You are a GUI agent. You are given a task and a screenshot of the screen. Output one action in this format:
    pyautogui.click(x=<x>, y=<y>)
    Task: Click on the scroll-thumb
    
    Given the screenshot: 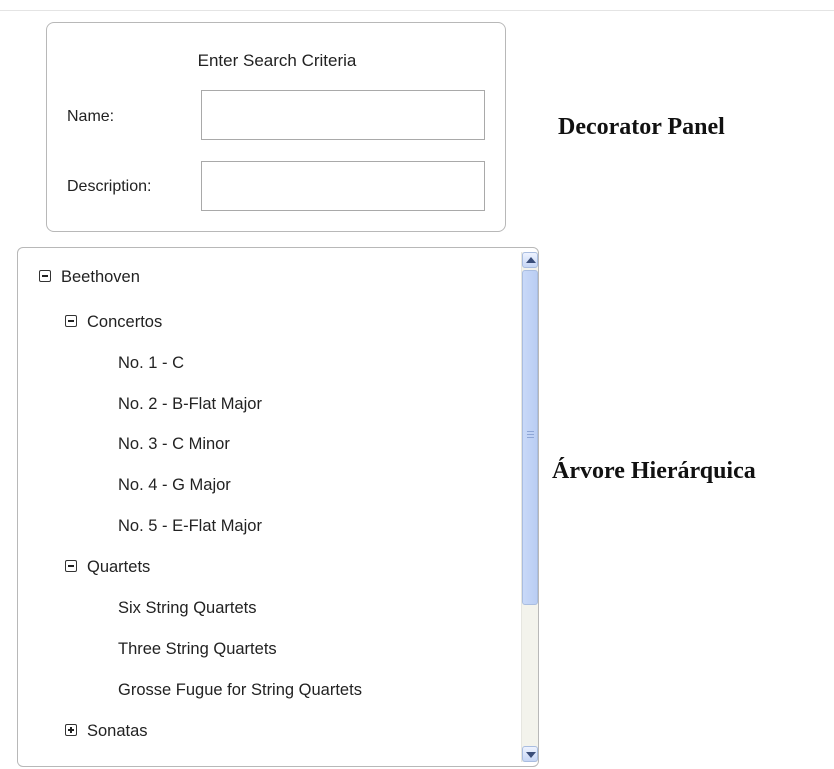 What is the action you would take?
    pyautogui.click(x=530, y=437)
    